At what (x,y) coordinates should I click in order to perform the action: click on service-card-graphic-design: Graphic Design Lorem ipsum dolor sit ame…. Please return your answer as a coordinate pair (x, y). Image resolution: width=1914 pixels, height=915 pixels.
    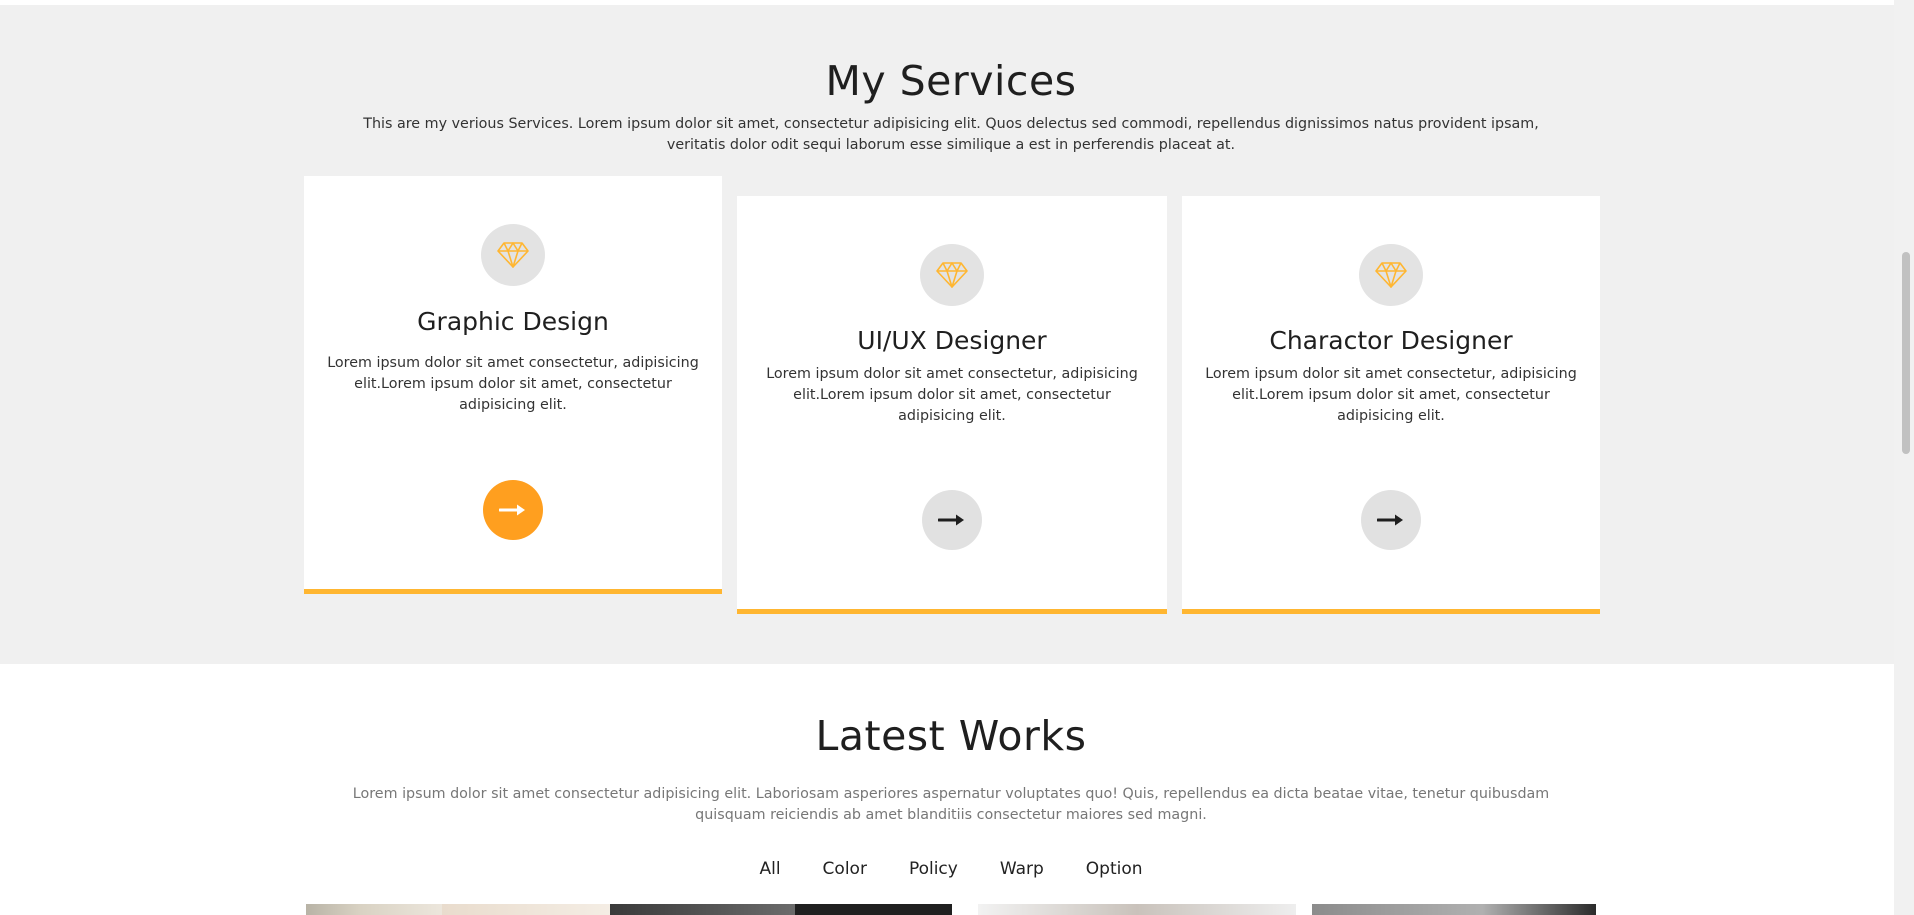
    Looking at the image, I should click on (513, 385).